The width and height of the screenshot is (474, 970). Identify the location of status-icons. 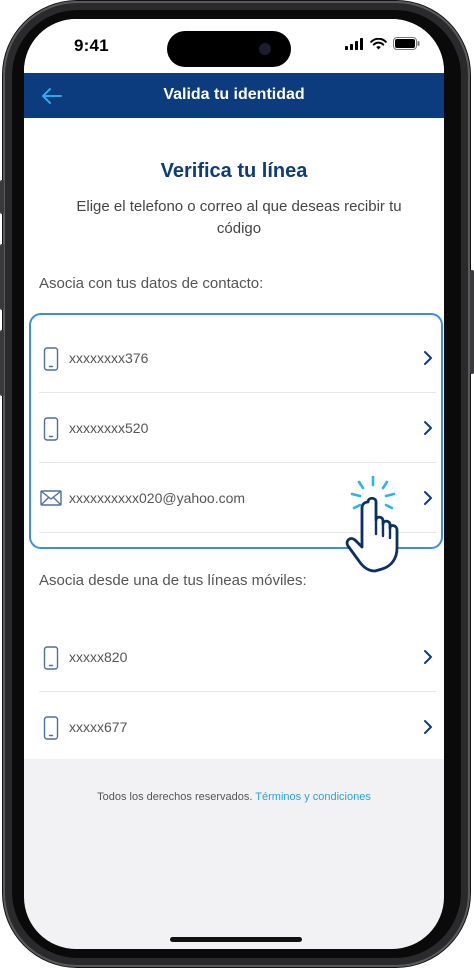
(382, 43).